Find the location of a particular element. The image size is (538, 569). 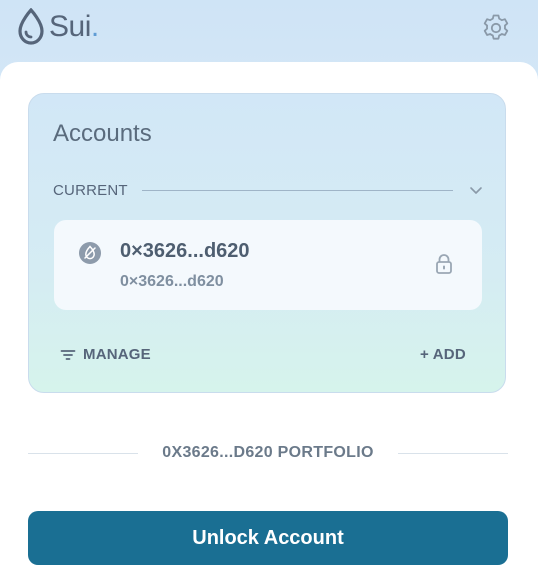

gear-icon is located at coordinates (496, 28).